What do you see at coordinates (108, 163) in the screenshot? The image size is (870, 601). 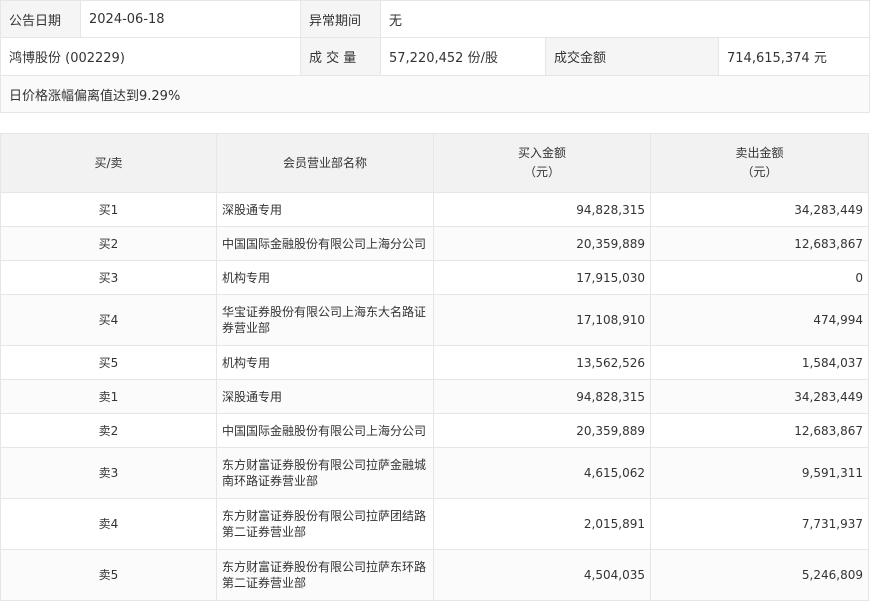 I see `header-side: 买/卖` at bounding box center [108, 163].